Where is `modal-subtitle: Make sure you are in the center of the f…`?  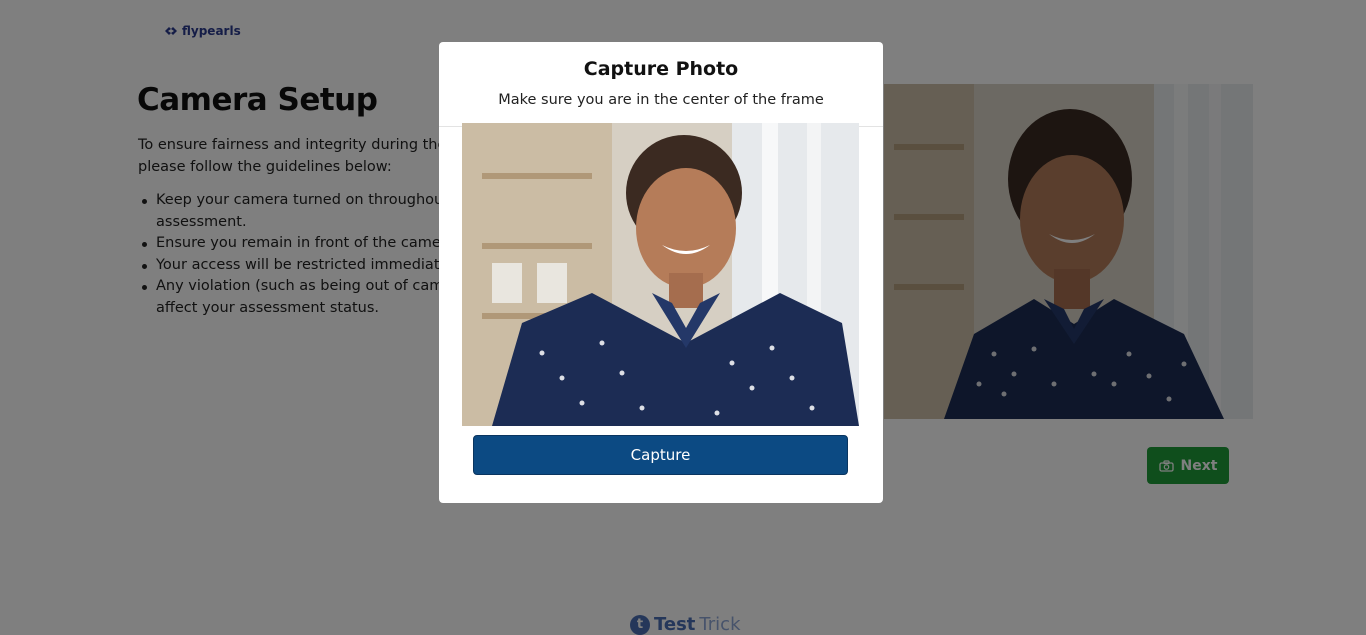 modal-subtitle: Make sure you are in the center of the f… is located at coordinates (661, 100).